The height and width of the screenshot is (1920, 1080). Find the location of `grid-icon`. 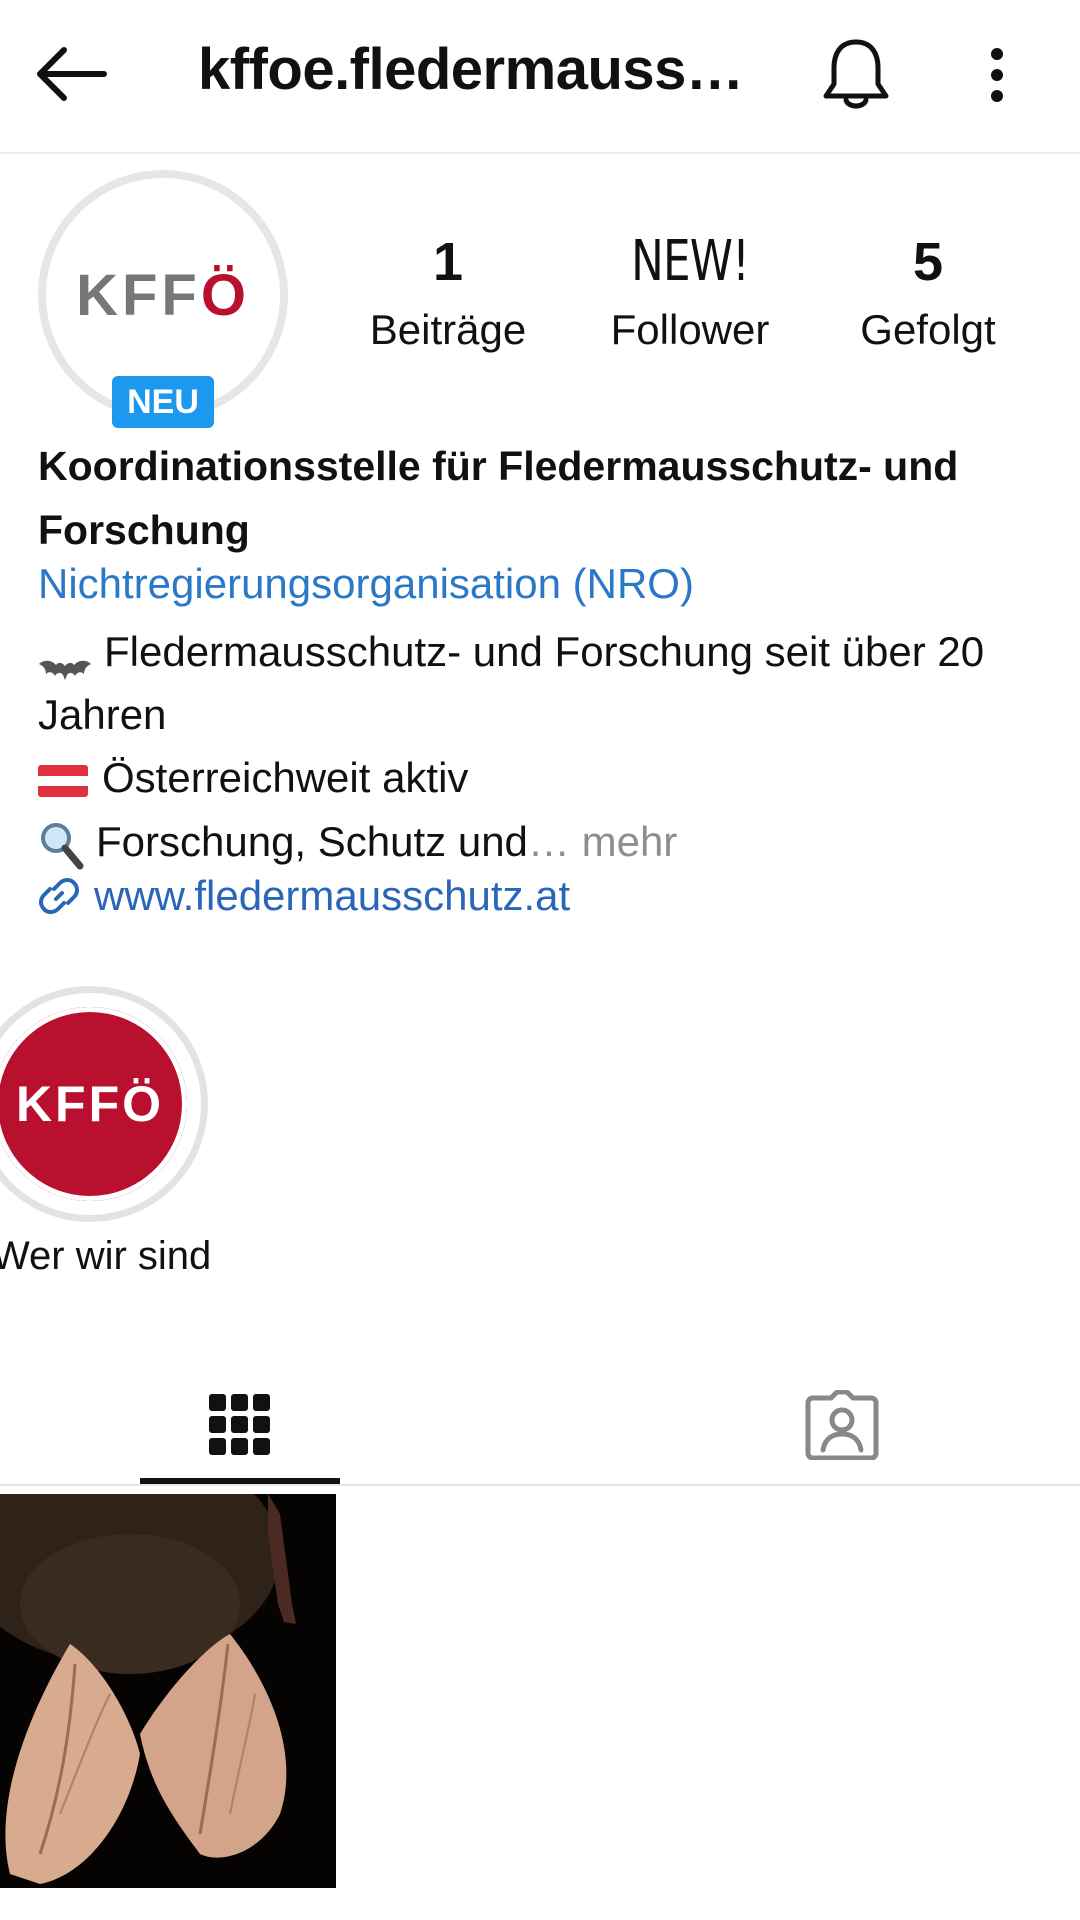

grid-icon is located at coordinates (239, 1424).